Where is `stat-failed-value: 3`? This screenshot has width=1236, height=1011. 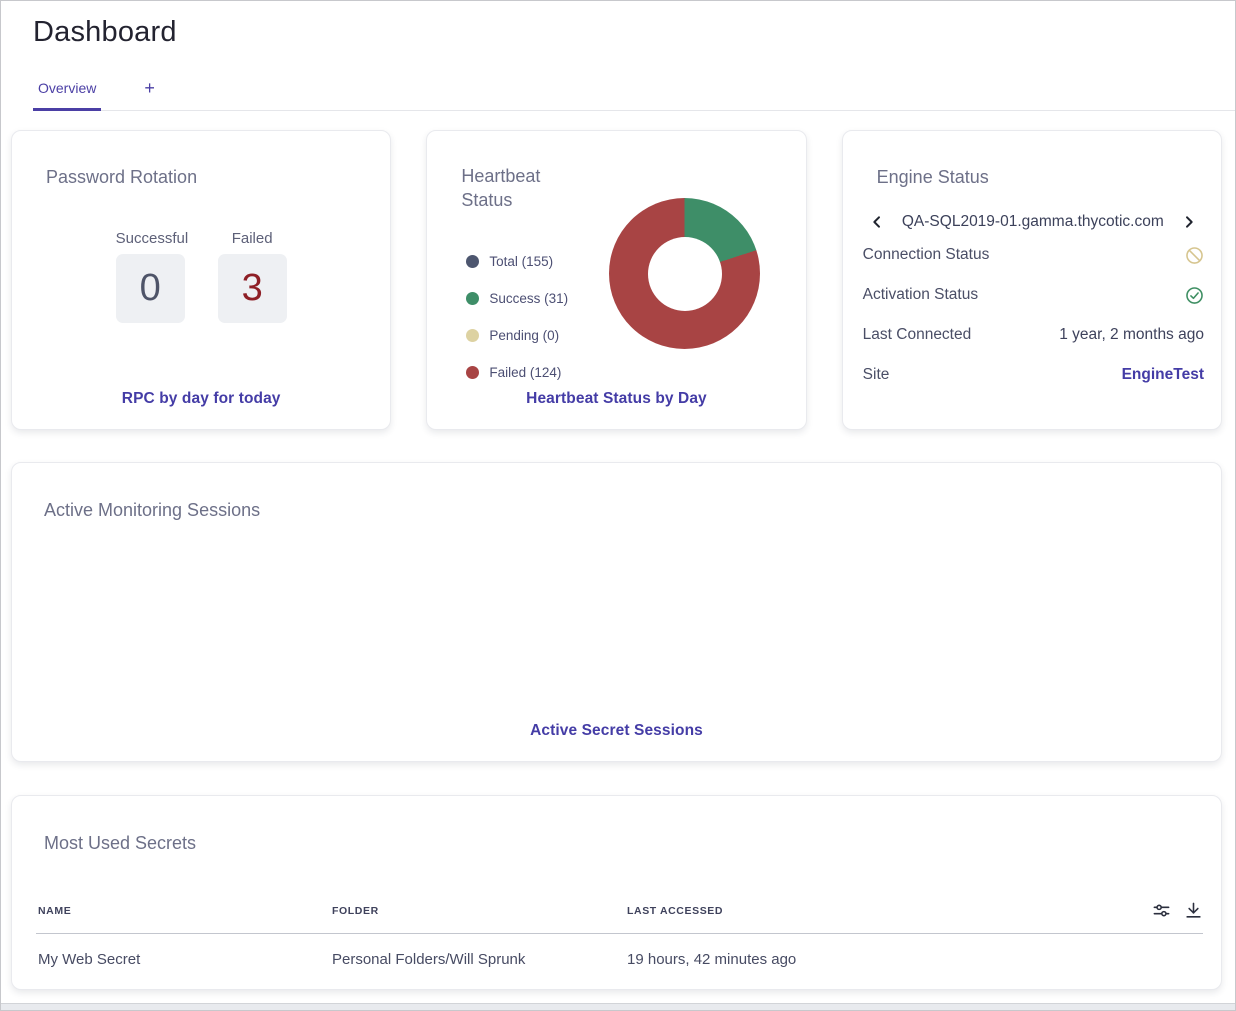 stat-failed-value: 3 is located at coordinates (252, 288).